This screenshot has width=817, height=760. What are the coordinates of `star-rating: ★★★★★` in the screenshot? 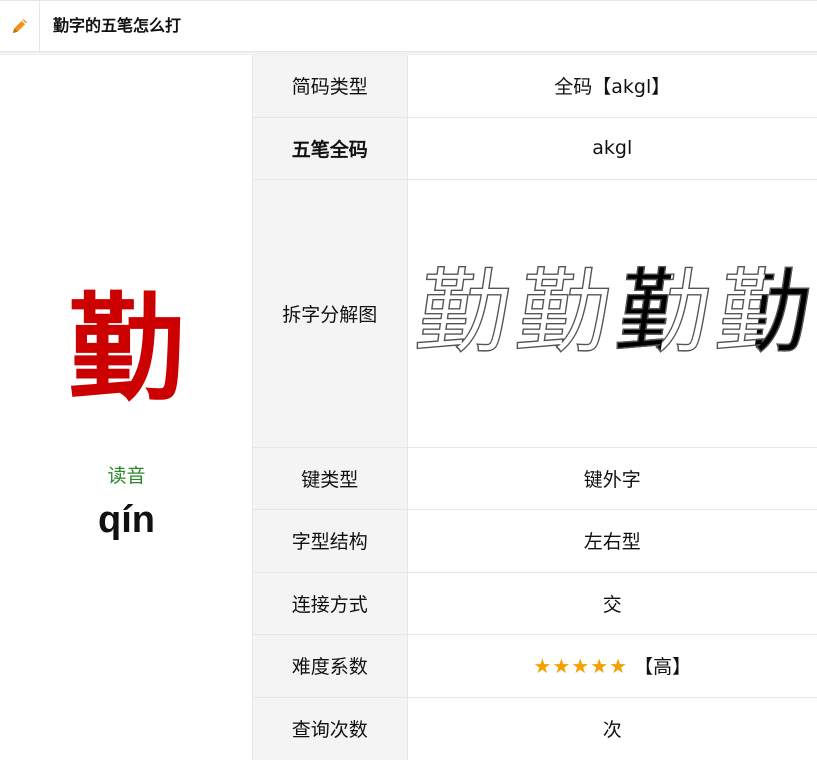 It's located at (581, 666).